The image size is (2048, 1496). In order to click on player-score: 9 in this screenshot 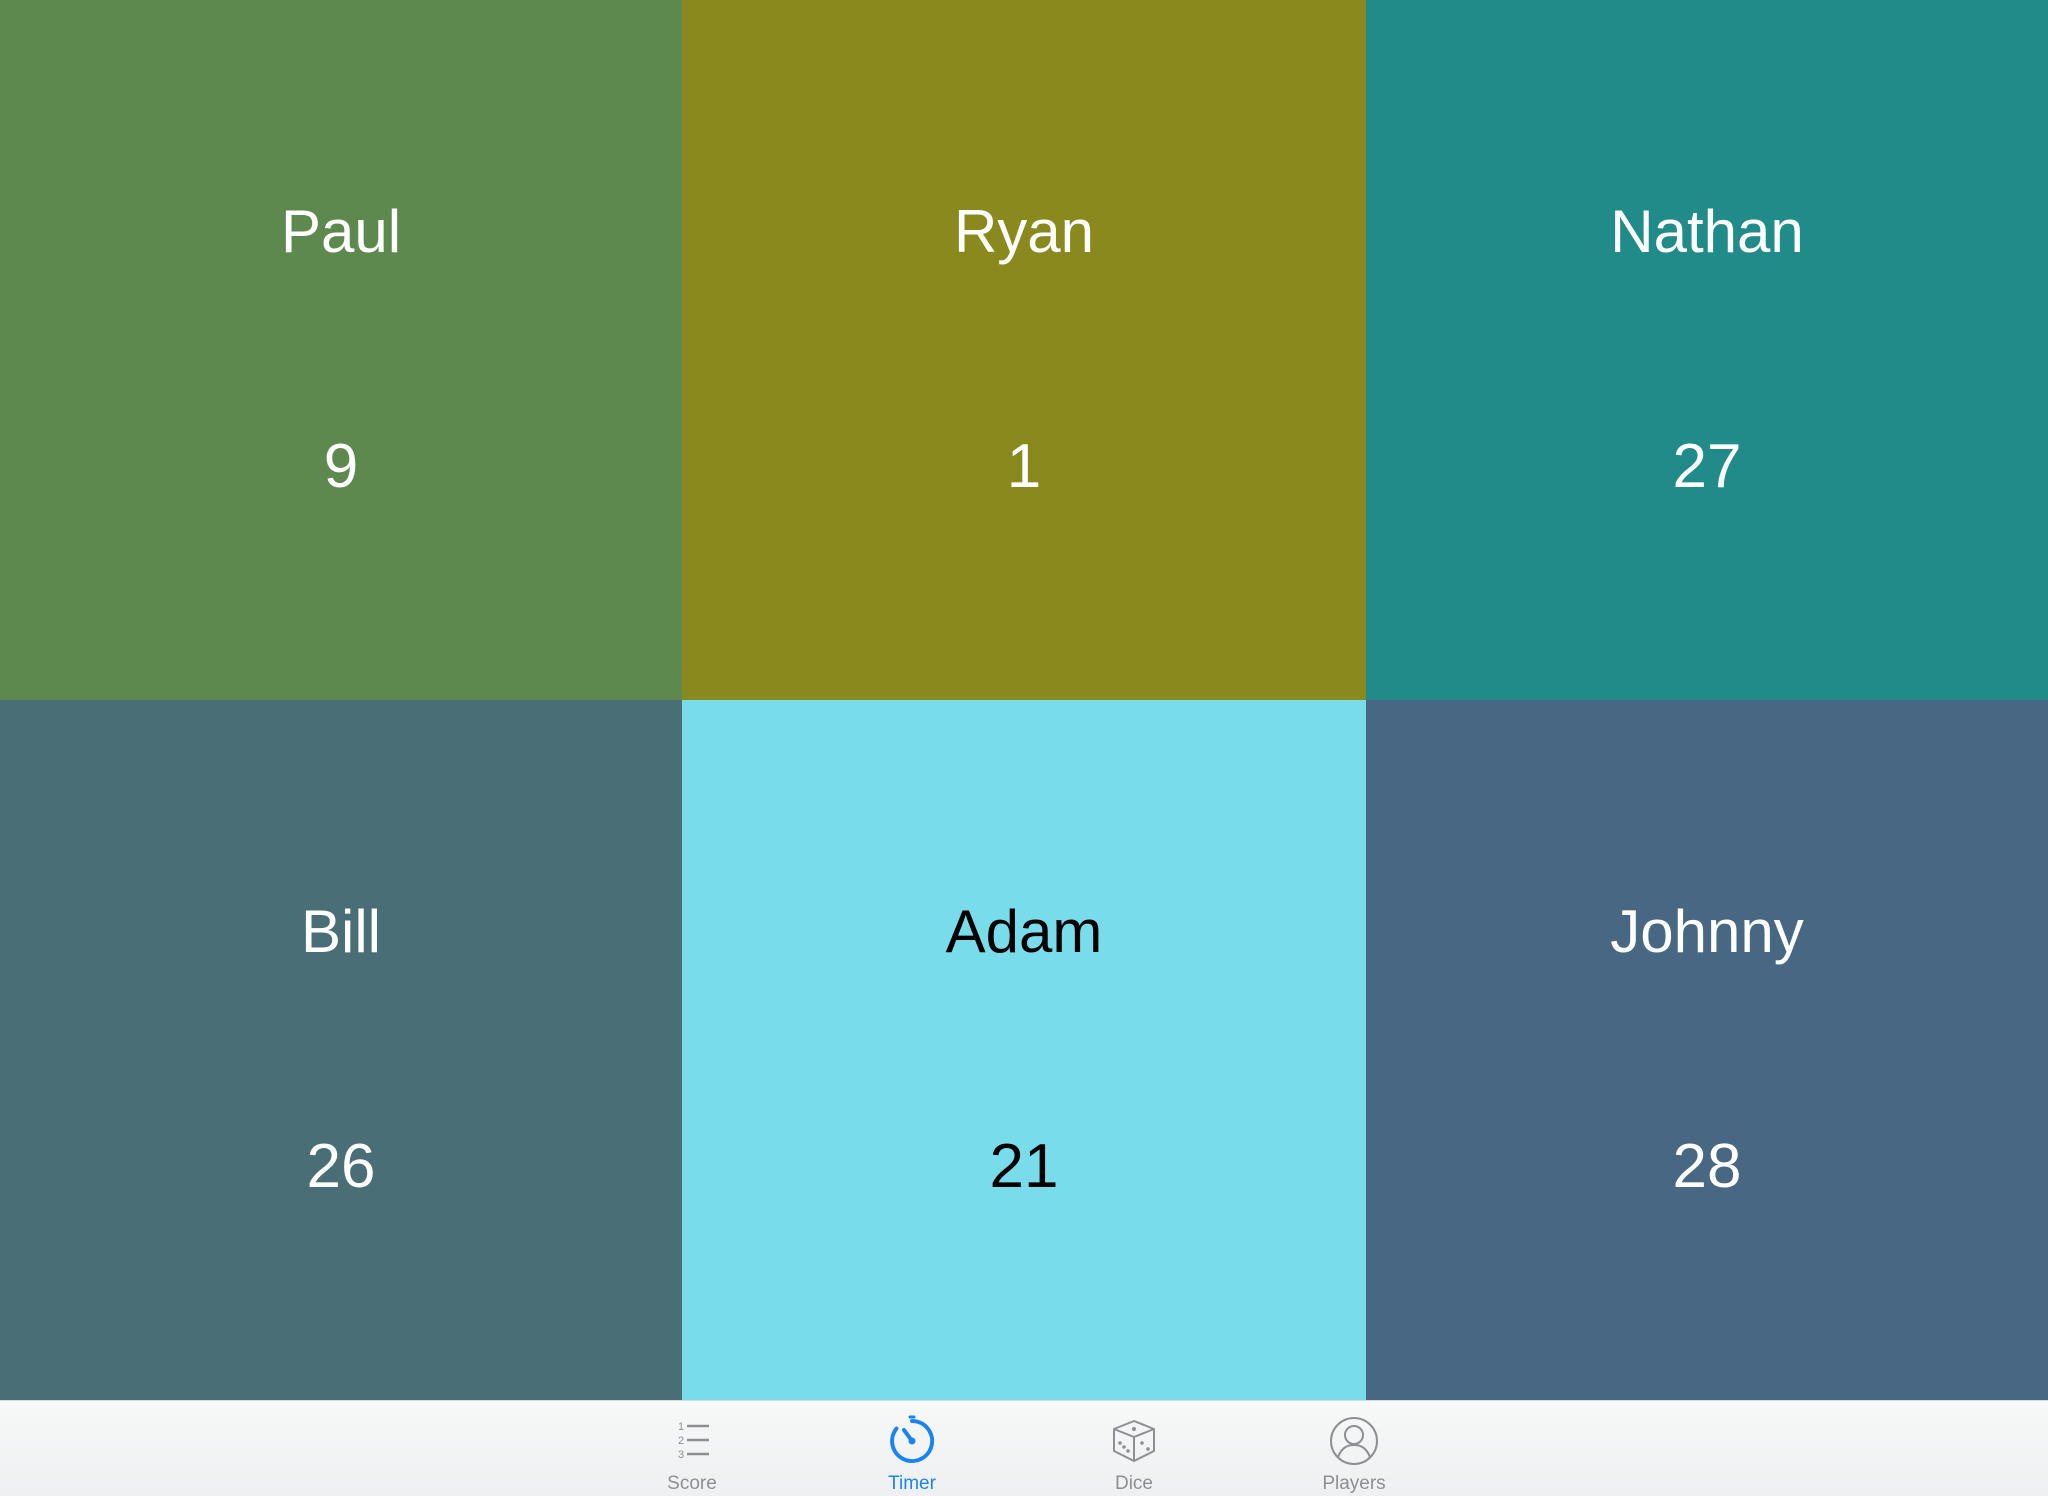, I will do `click(341, 466)`.